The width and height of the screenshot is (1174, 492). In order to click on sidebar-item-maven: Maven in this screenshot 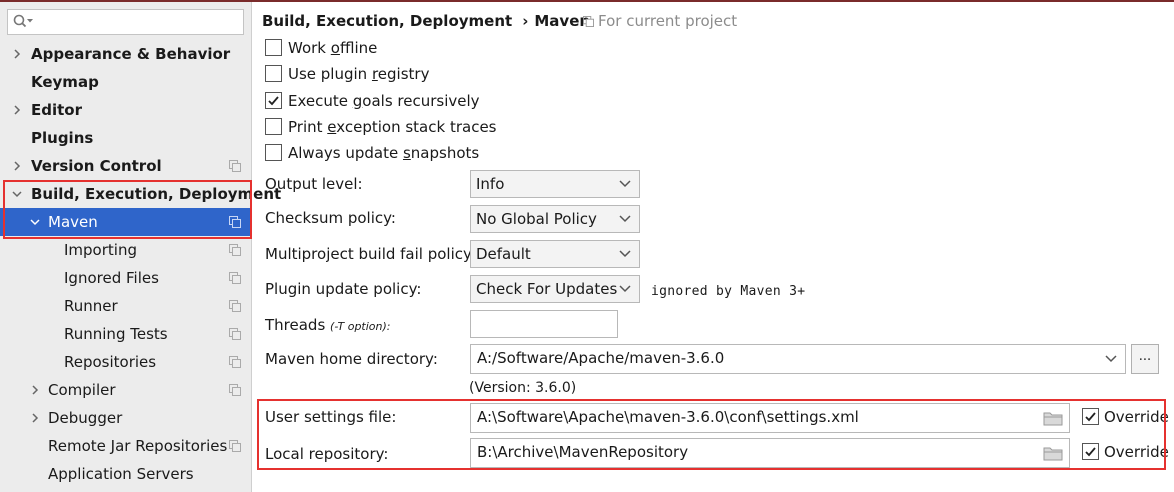, I will do `click(125, 222)`.